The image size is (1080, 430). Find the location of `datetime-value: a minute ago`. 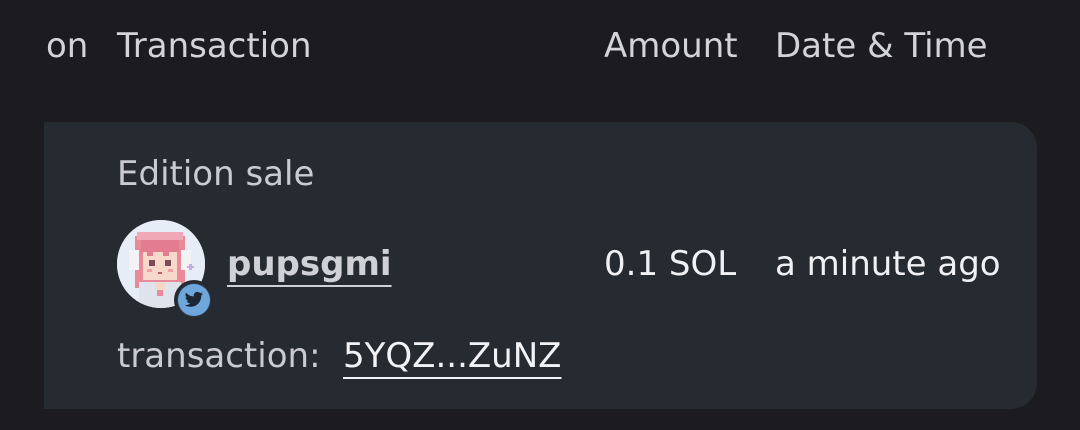

datetime-value: a minute ago is located at coordinates (888, 264).